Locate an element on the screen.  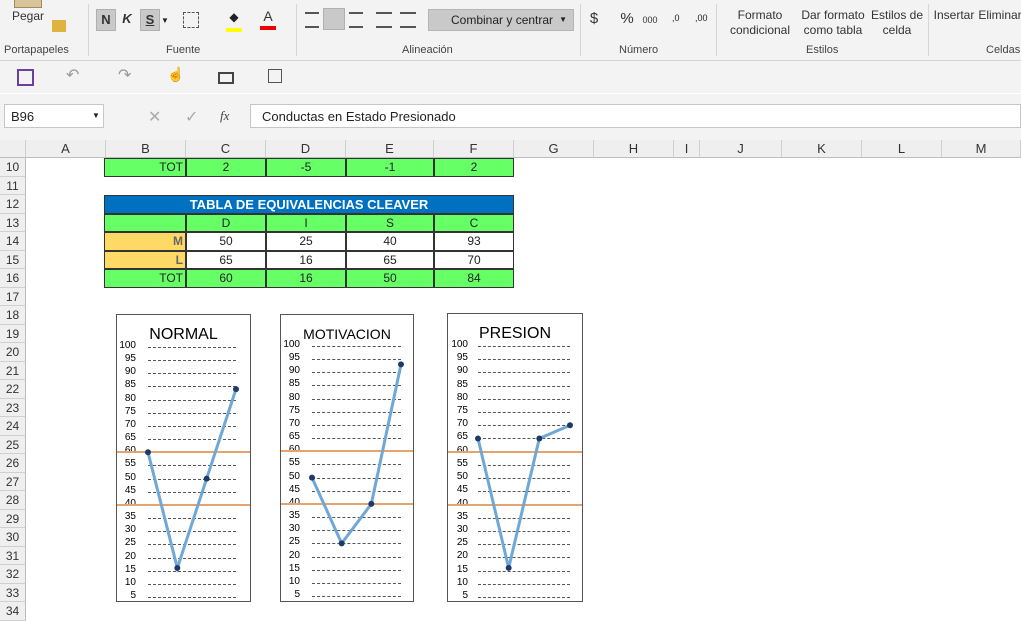
column-header-b: B is located at coordinates (146, 149).